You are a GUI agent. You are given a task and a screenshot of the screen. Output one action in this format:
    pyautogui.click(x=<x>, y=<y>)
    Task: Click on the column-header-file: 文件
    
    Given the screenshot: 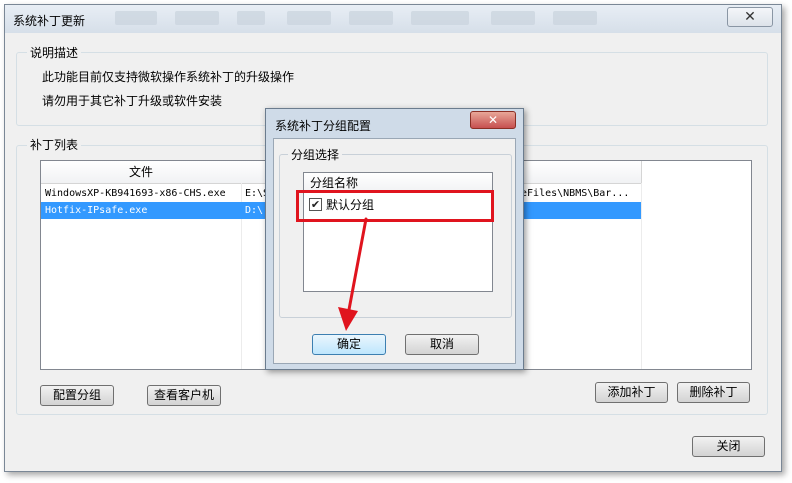 What is the action you would take?
    pyautogui.click(x=141, y=172)
    